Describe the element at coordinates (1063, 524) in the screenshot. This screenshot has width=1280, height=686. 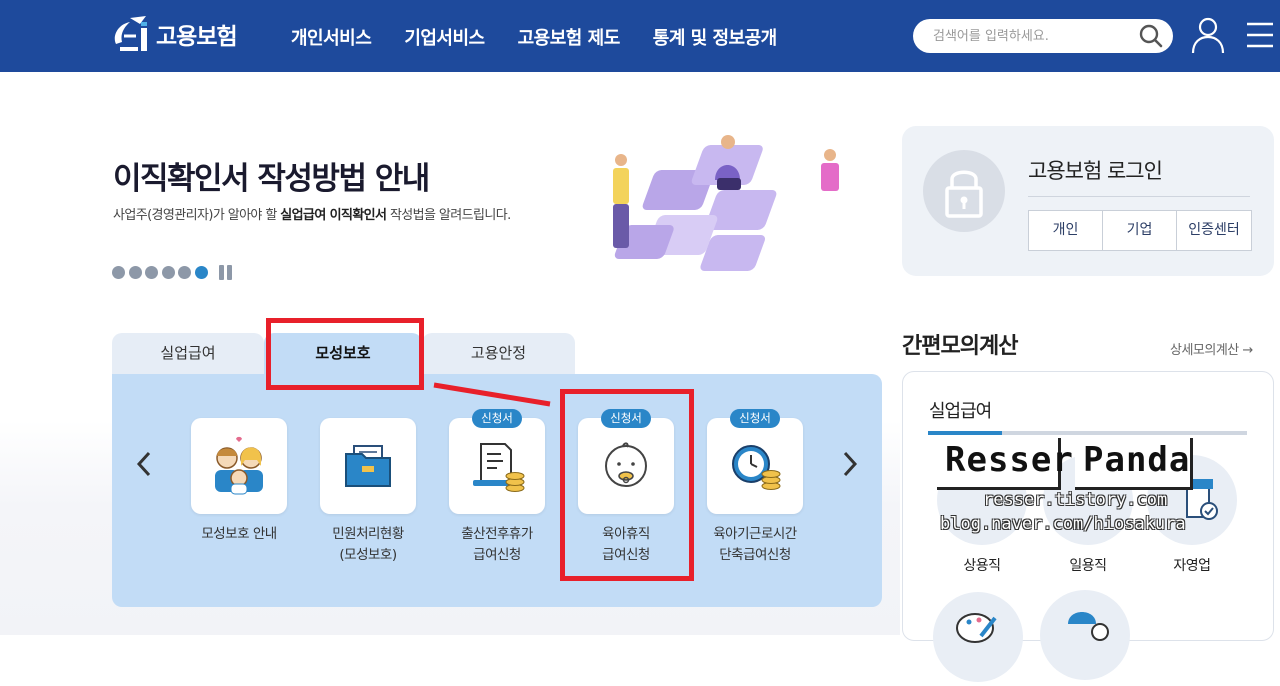
I see `watermark-url-2: blog.naver.com/hiosakura` at that location.